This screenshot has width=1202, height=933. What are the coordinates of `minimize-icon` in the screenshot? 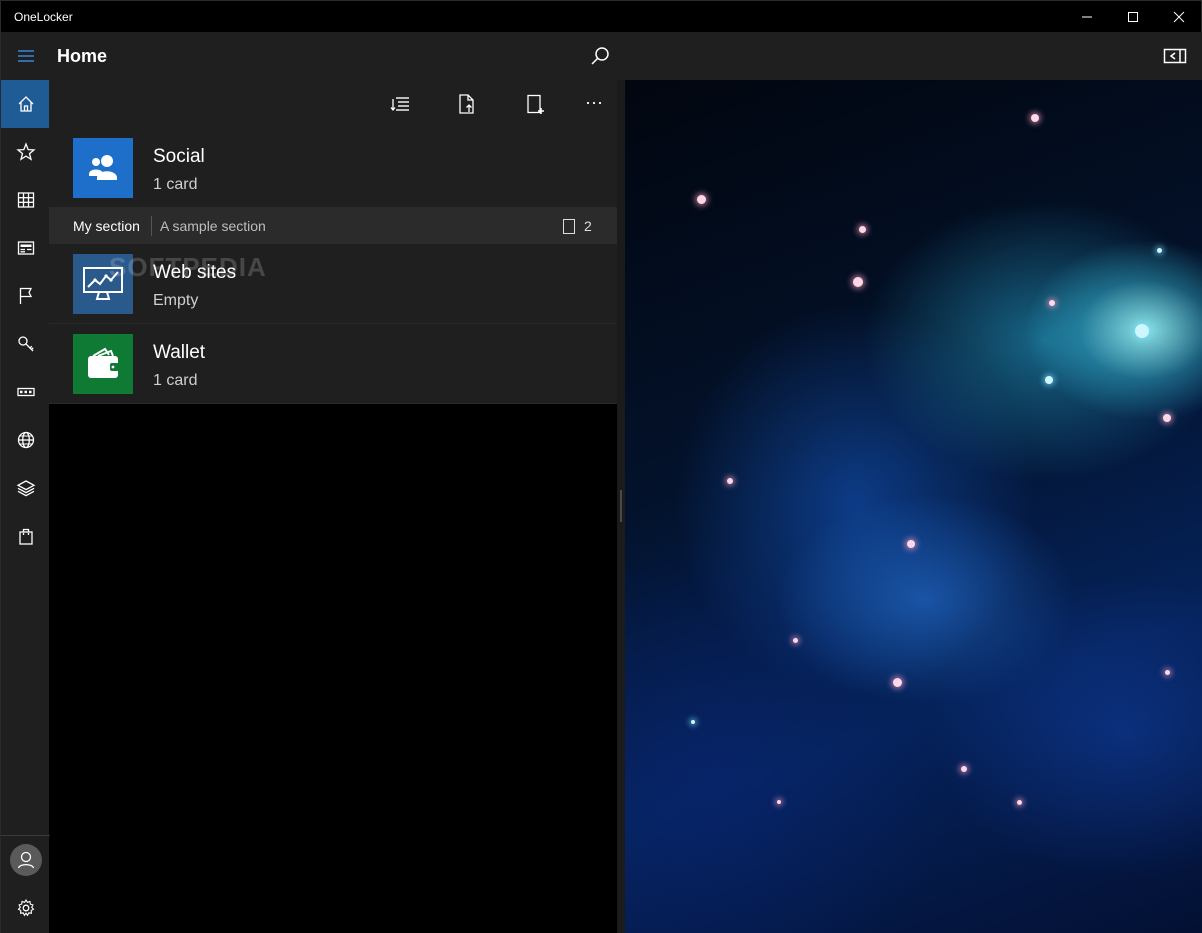 It's located at (1087, 17).